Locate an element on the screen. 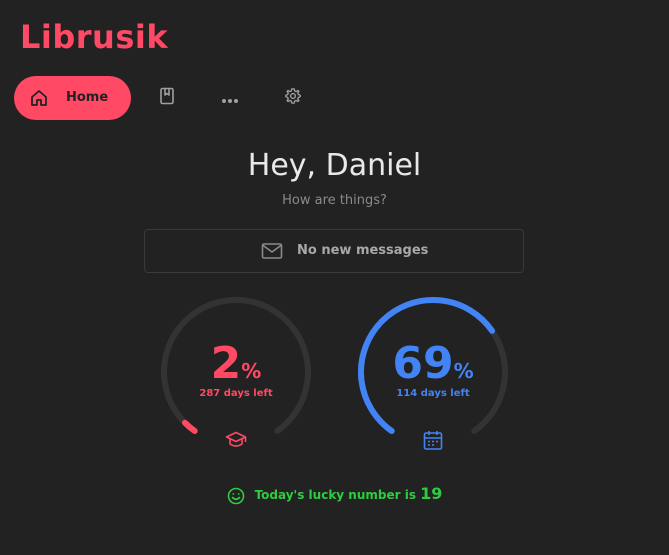  nav-settings-button is located at coordinates (293, 98).